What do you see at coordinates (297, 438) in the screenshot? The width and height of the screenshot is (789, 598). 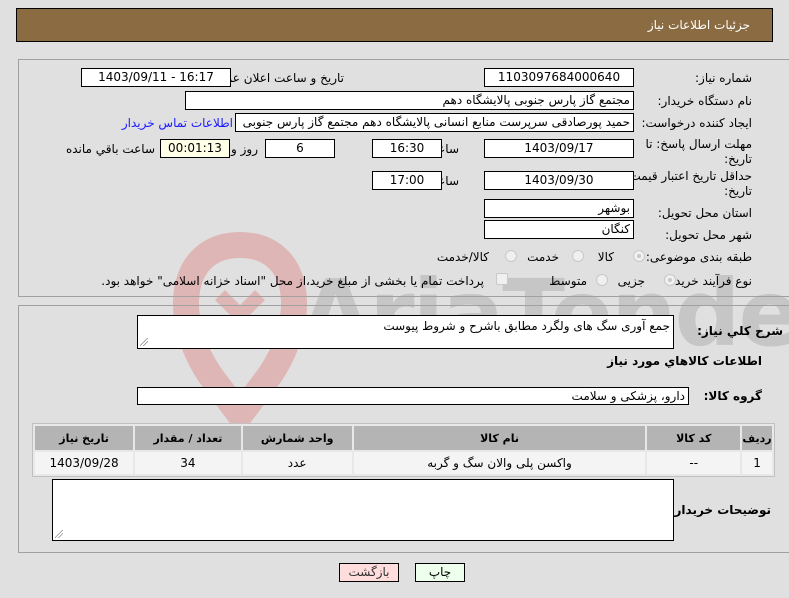 I see `col-header-unit: واحد شمارش` at bounding box center [297, 438].